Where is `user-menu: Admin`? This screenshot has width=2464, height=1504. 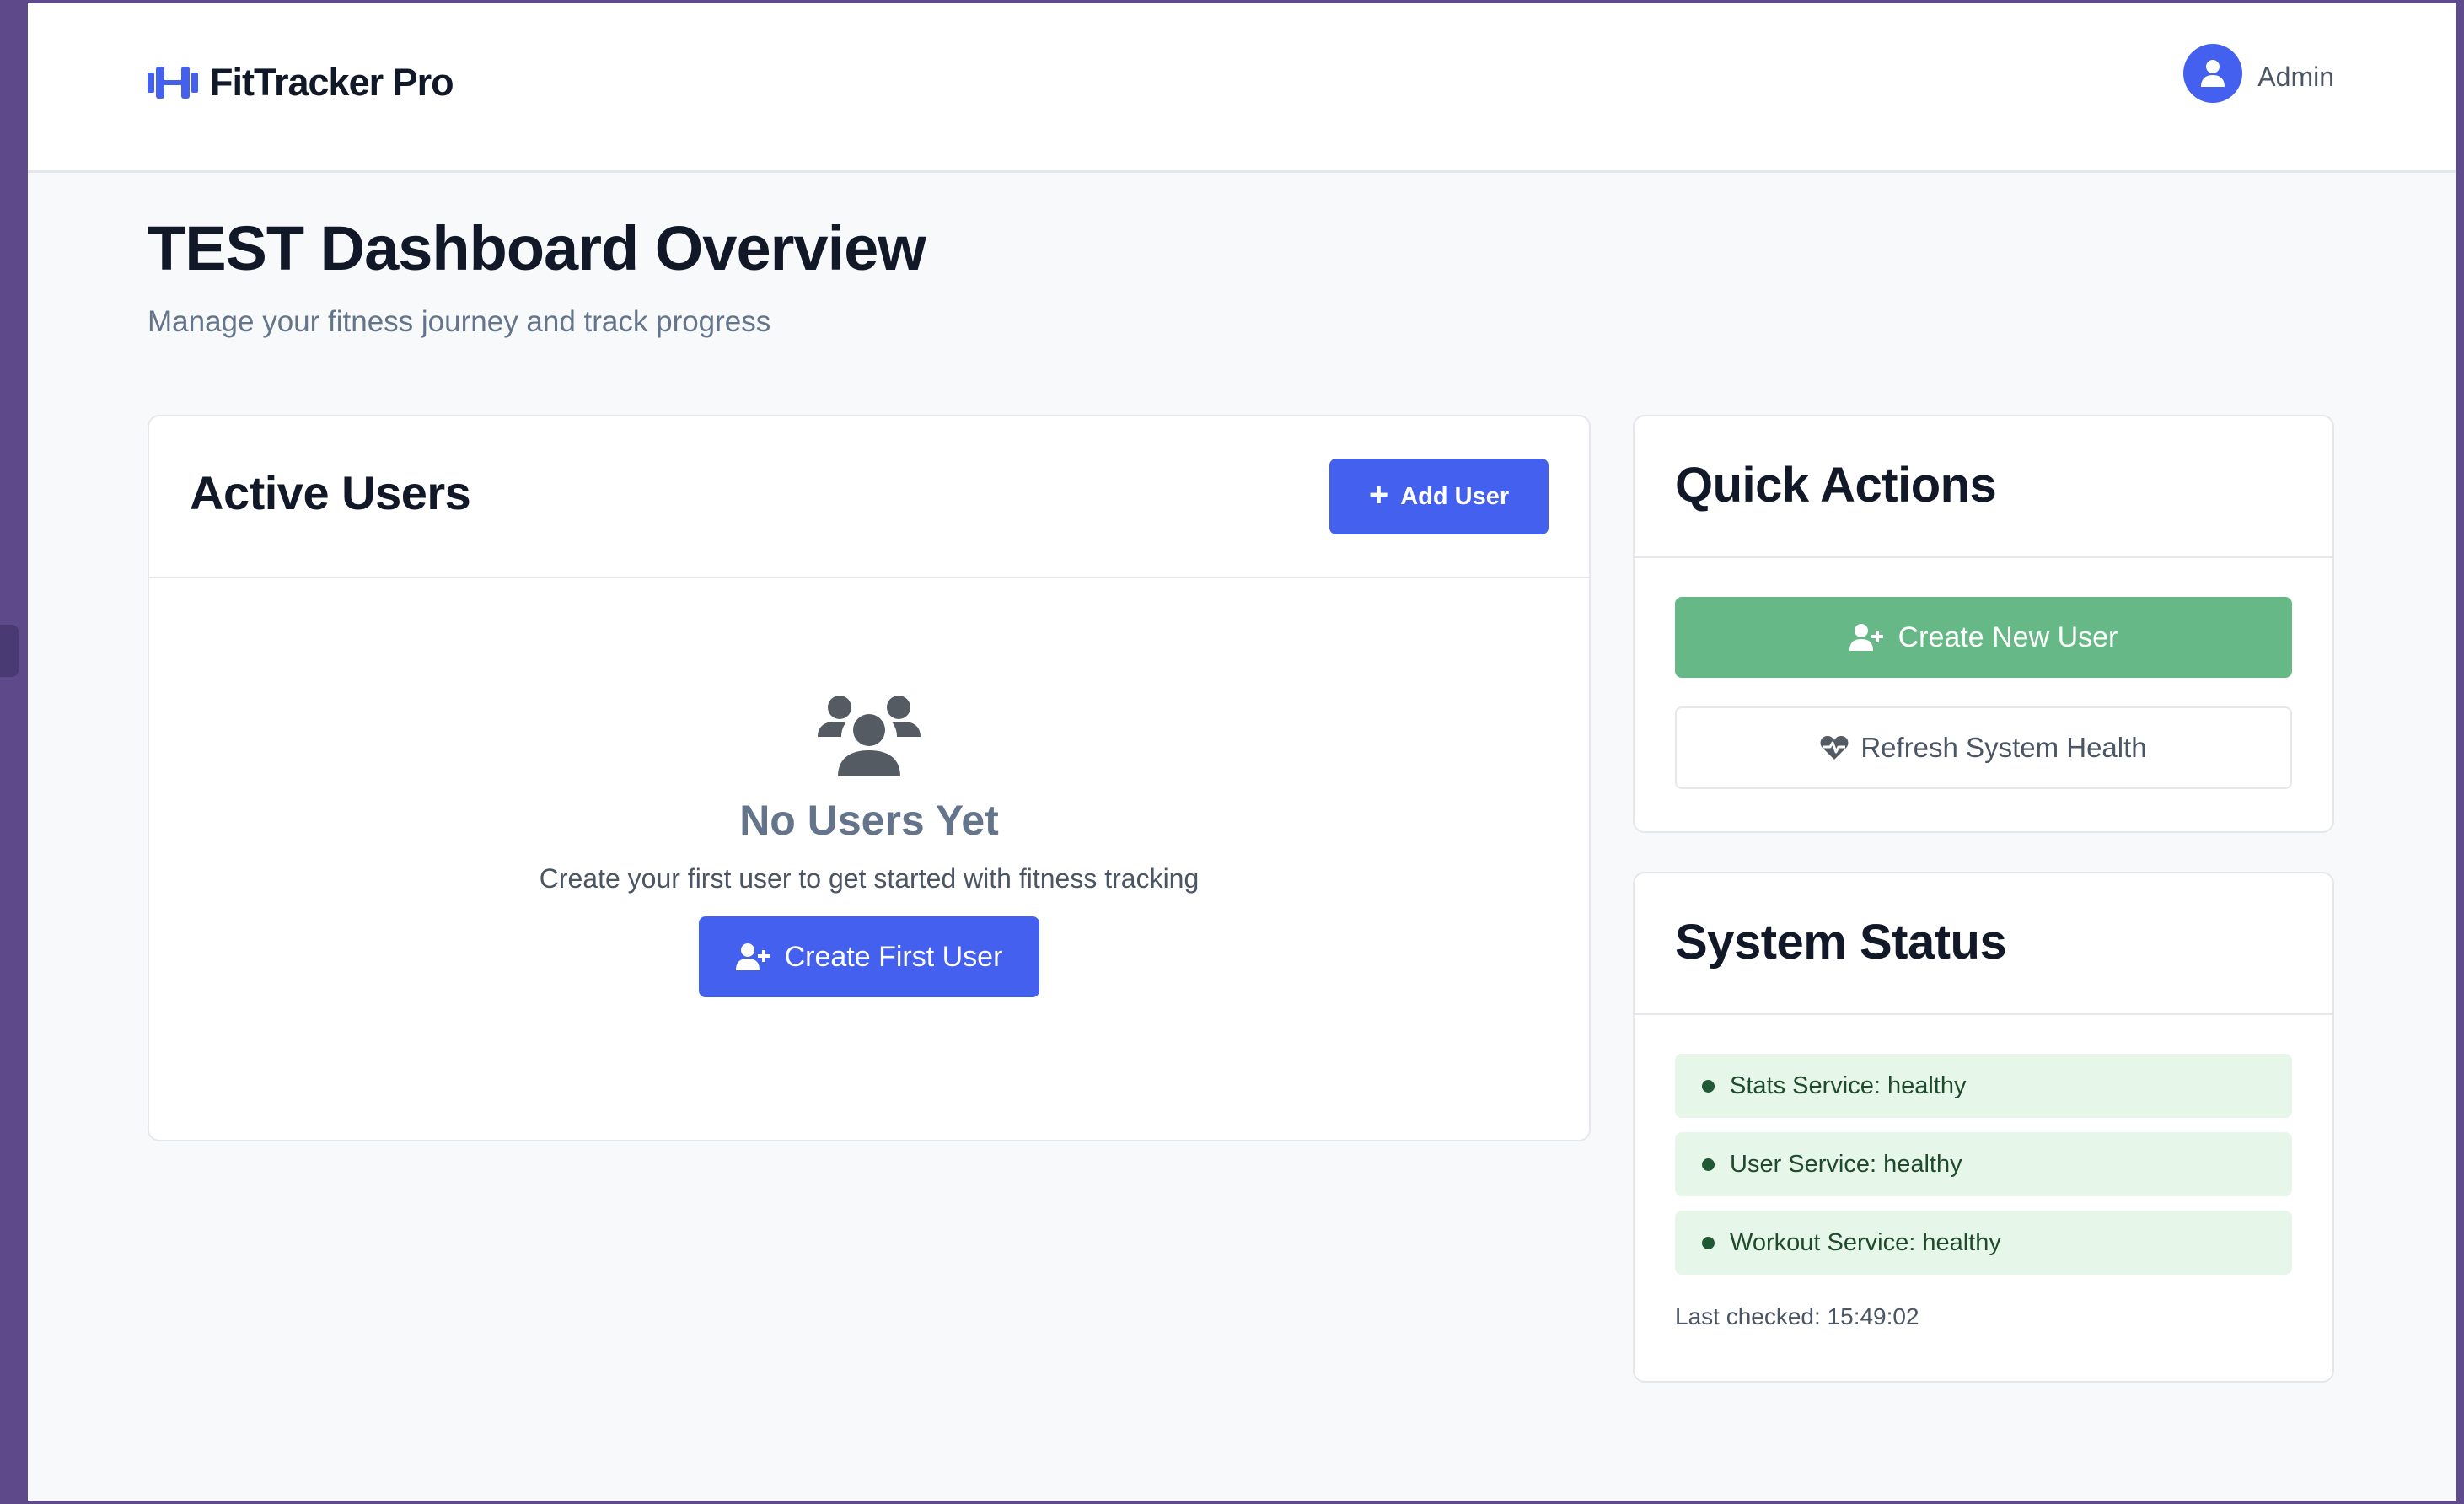 user-menu: Admin is located at coordinates (2258, 73).